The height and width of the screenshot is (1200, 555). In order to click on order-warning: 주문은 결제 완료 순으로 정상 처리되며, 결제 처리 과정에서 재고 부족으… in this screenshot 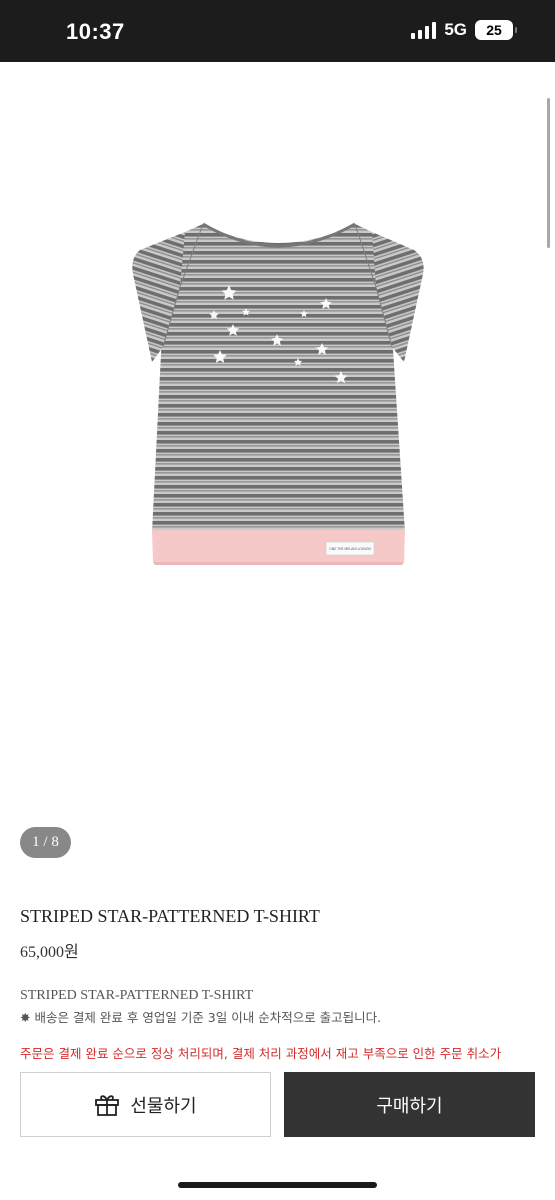, I will do `click(261, 1053)`.